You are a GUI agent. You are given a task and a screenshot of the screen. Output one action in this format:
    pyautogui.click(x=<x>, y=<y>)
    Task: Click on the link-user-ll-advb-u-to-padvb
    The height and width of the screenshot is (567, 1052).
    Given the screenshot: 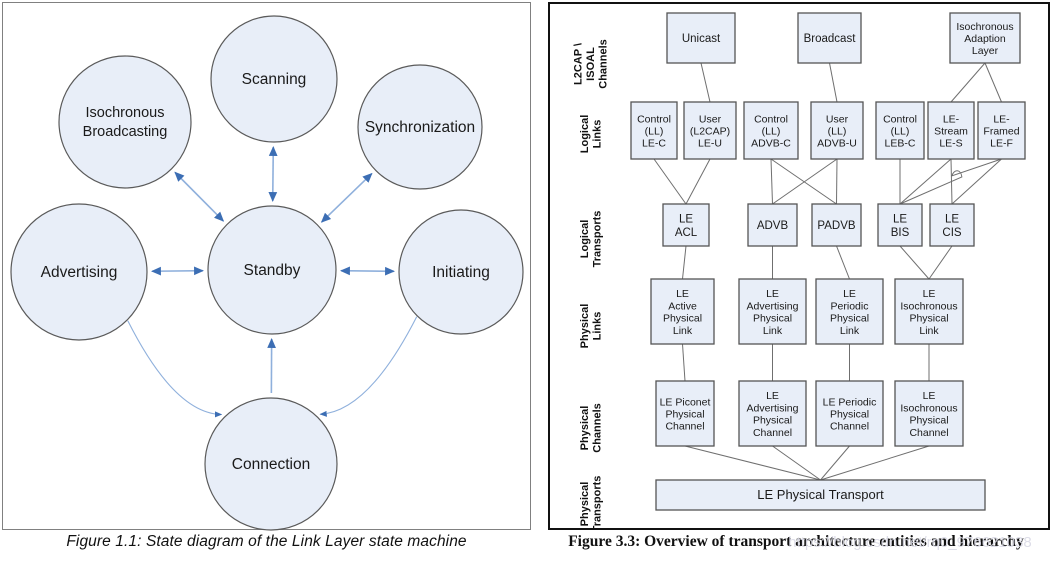 What is the action you would take?
    pyautogui.click(x=837, y=181)
    